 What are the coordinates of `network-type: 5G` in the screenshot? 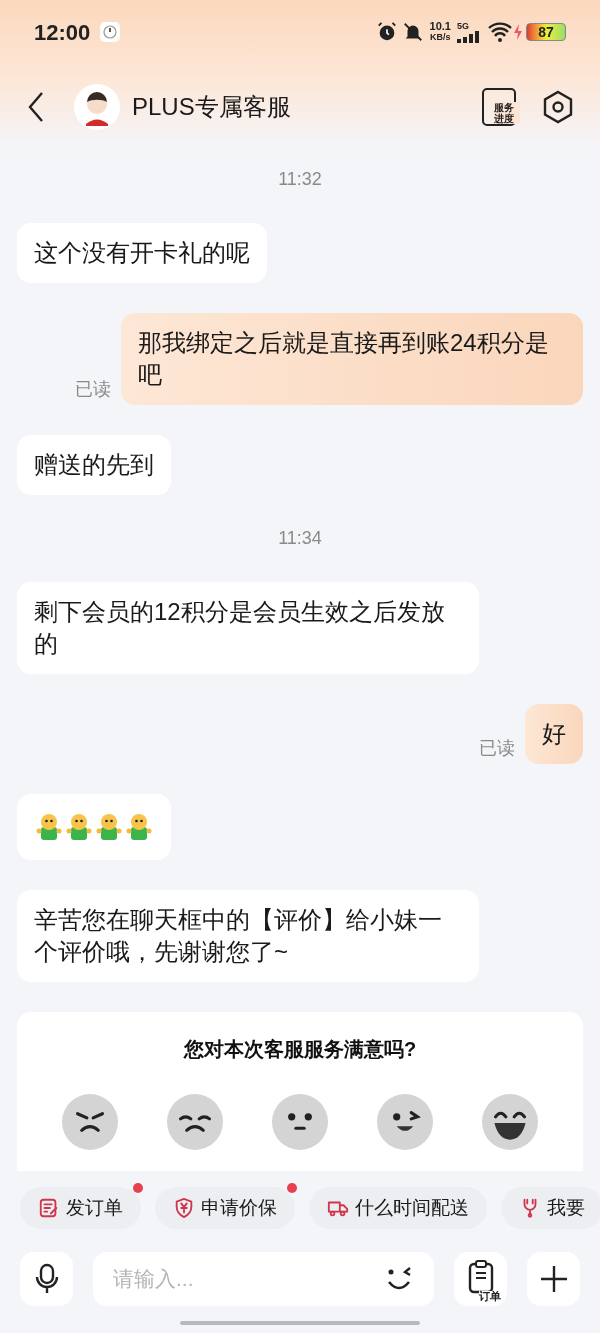 It's located at (463, 26).